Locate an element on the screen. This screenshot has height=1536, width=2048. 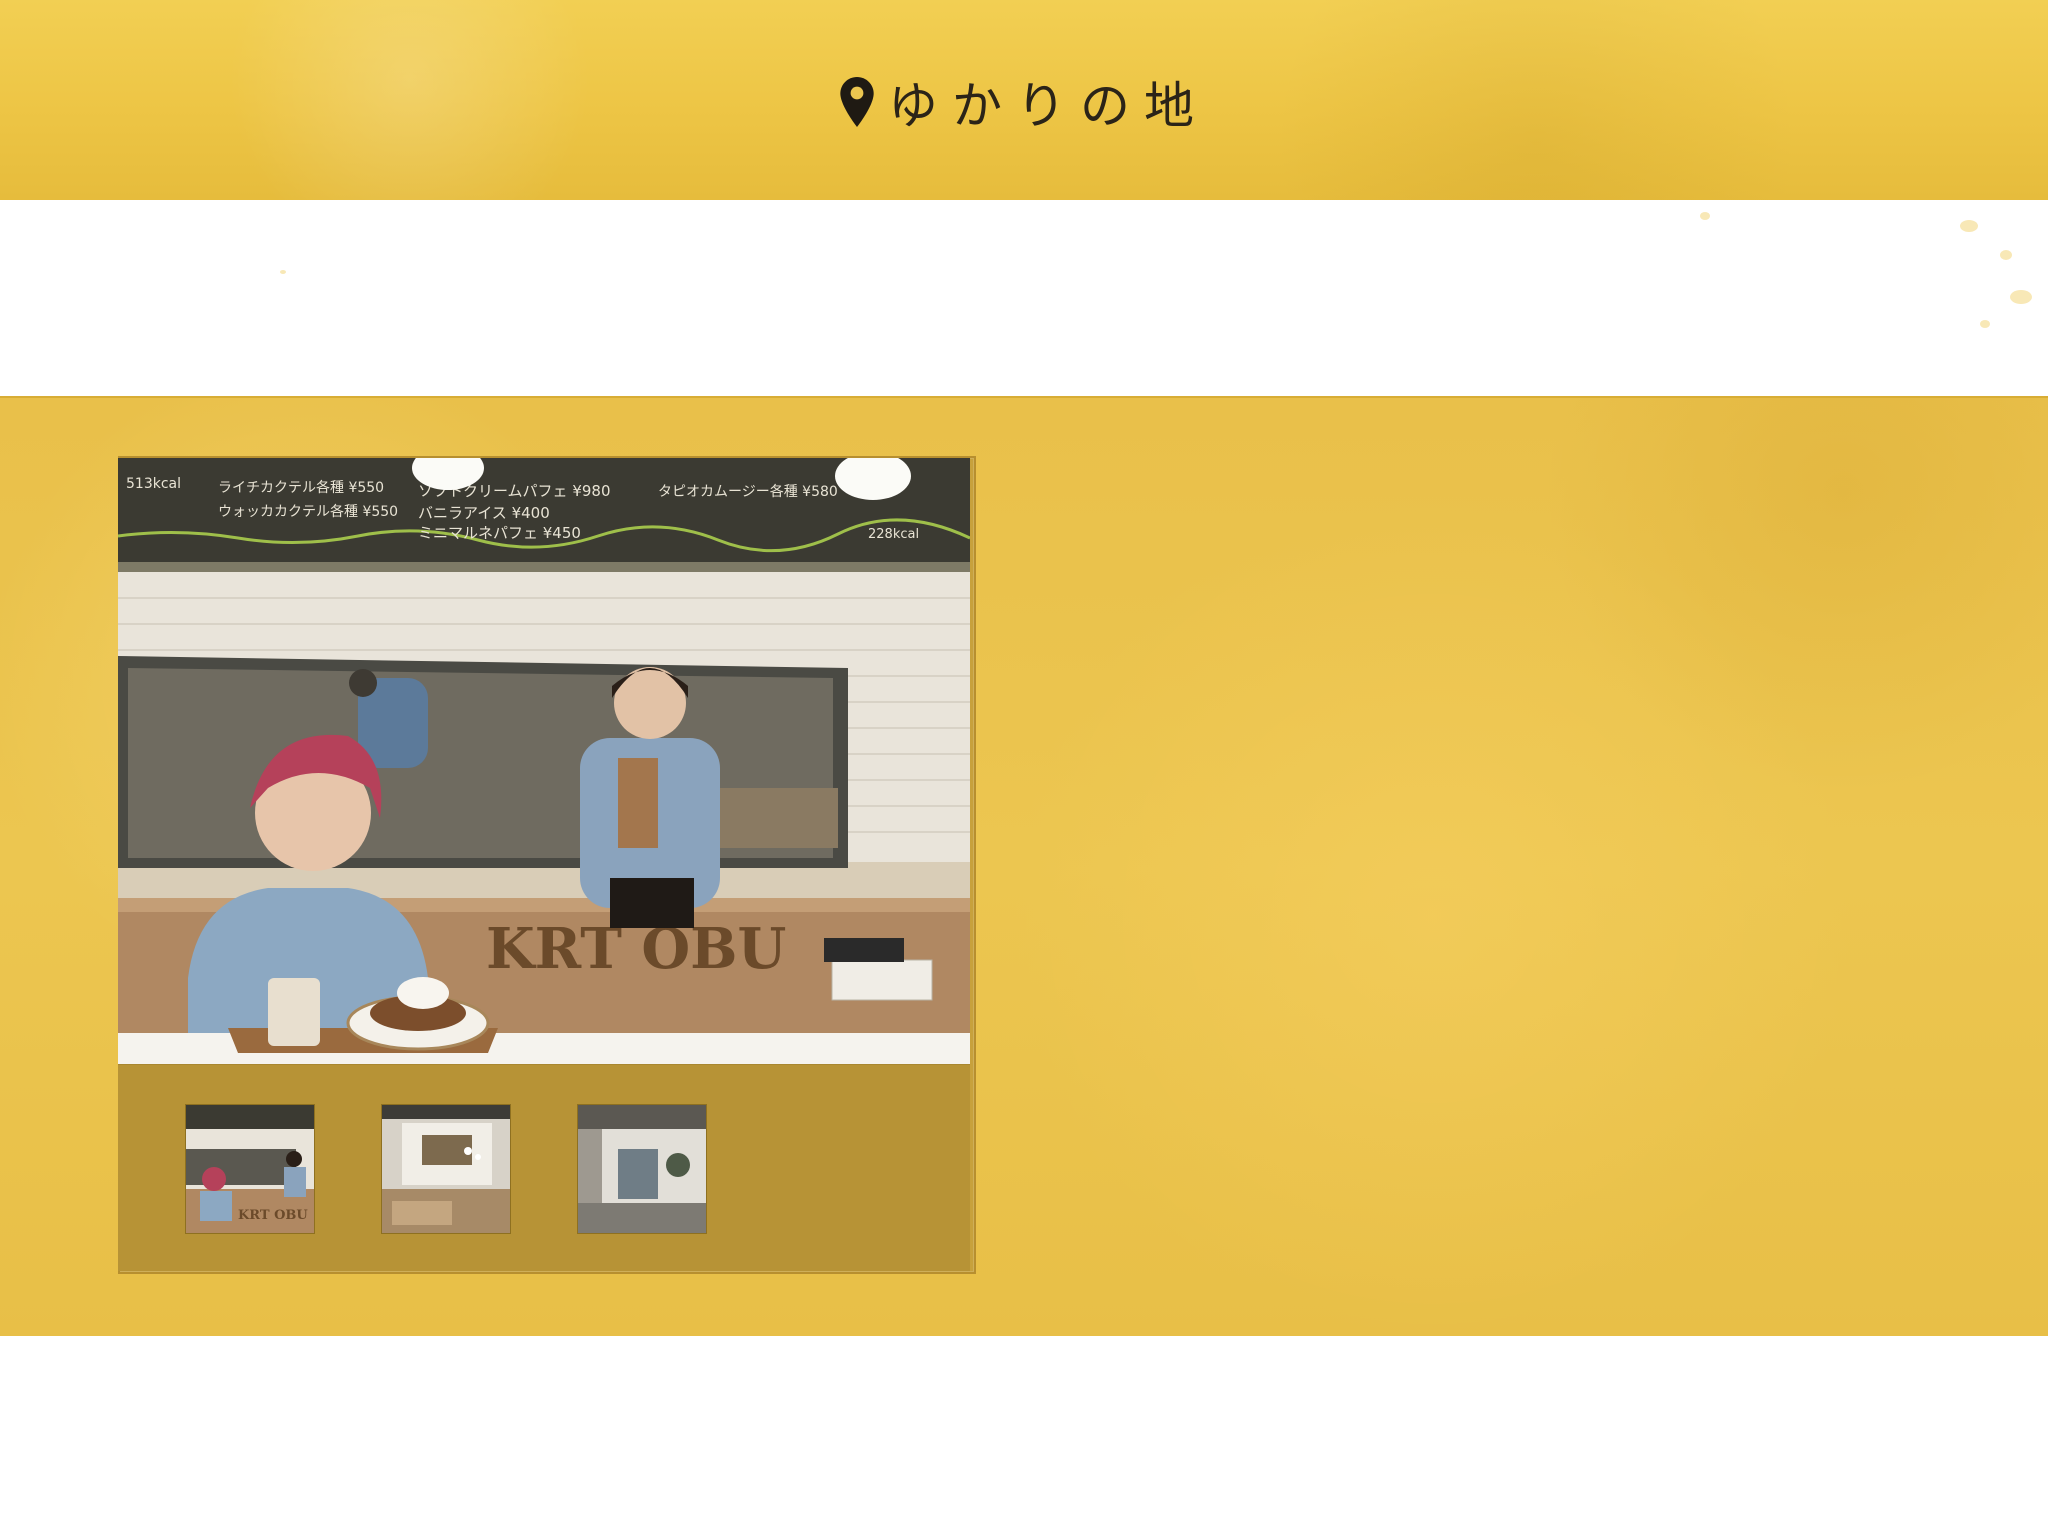
thumbnail-sign: KRT OBU is located at coordinates (273, 1215).